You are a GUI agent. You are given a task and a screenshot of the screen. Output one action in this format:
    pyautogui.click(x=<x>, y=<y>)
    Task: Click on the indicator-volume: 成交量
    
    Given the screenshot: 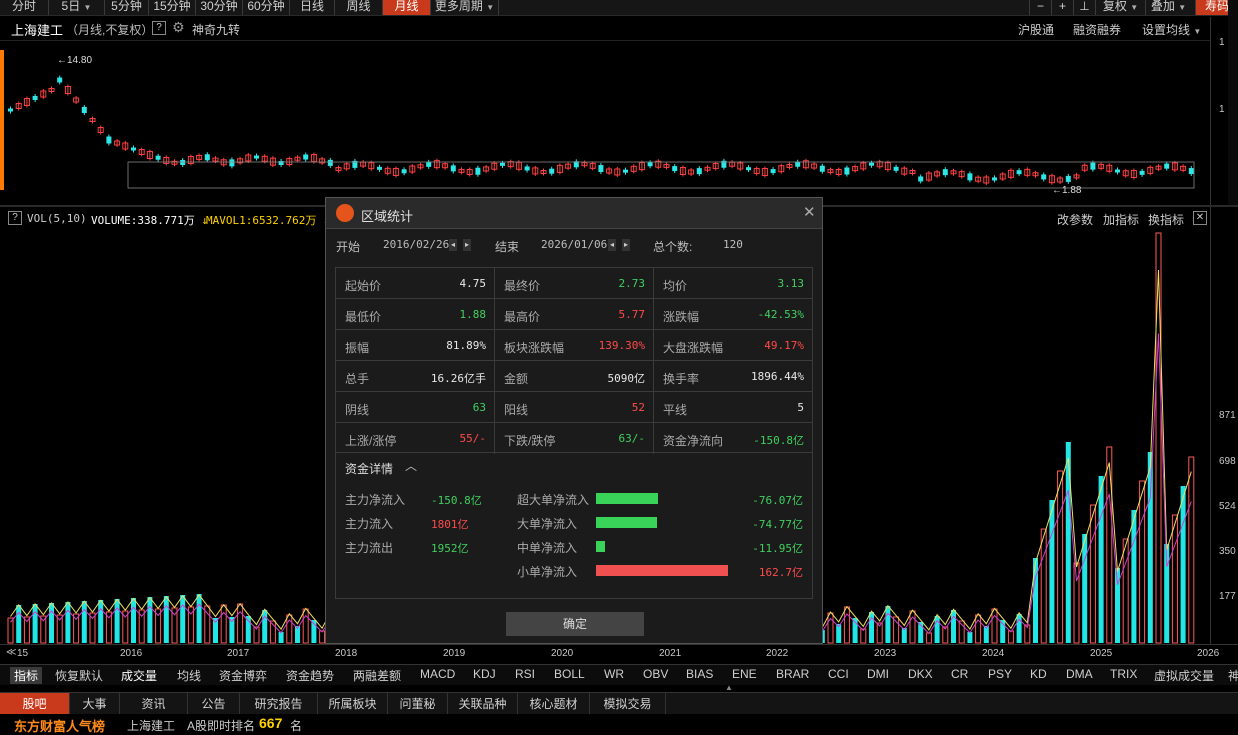 What is the action you would take?
    pyautogui.click(x=139, y=675)
    